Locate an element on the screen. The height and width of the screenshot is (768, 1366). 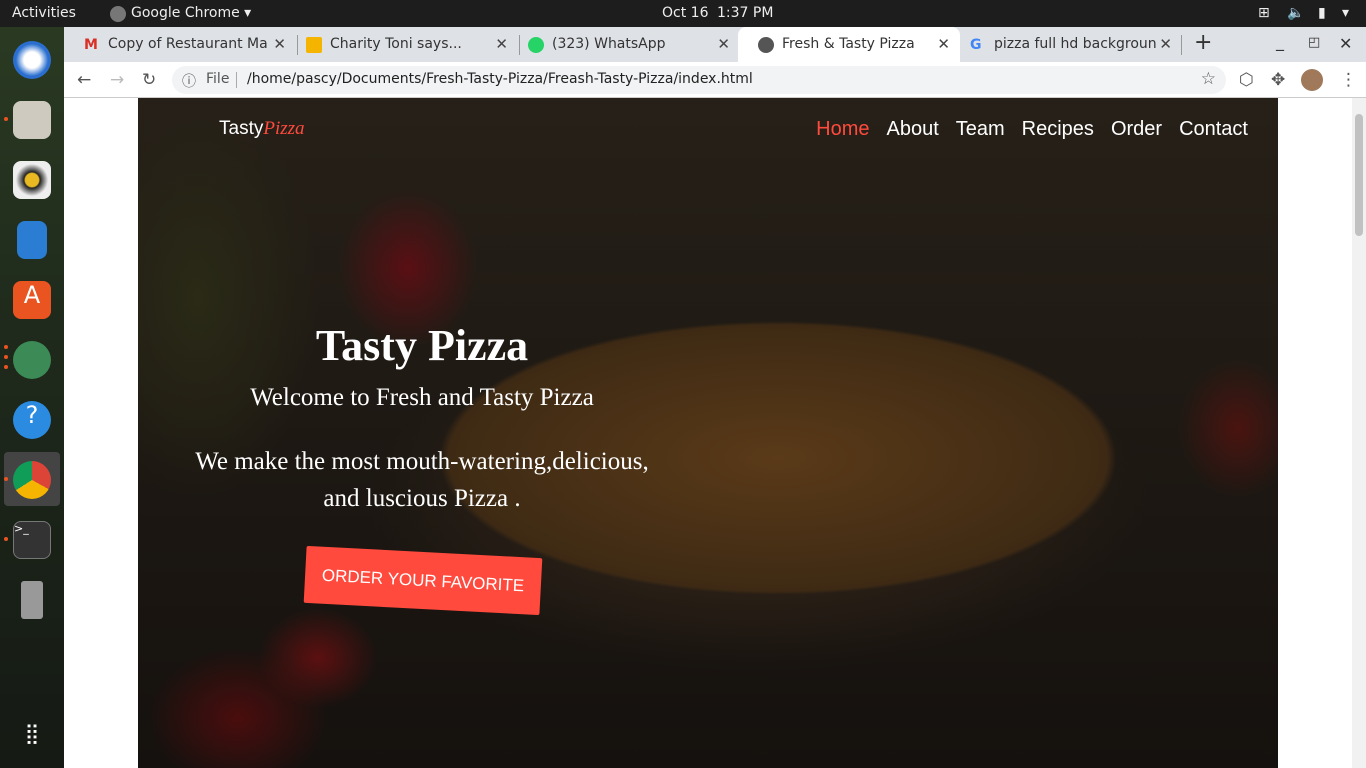
software-center-icon: A is located at coordinates (32, 300).